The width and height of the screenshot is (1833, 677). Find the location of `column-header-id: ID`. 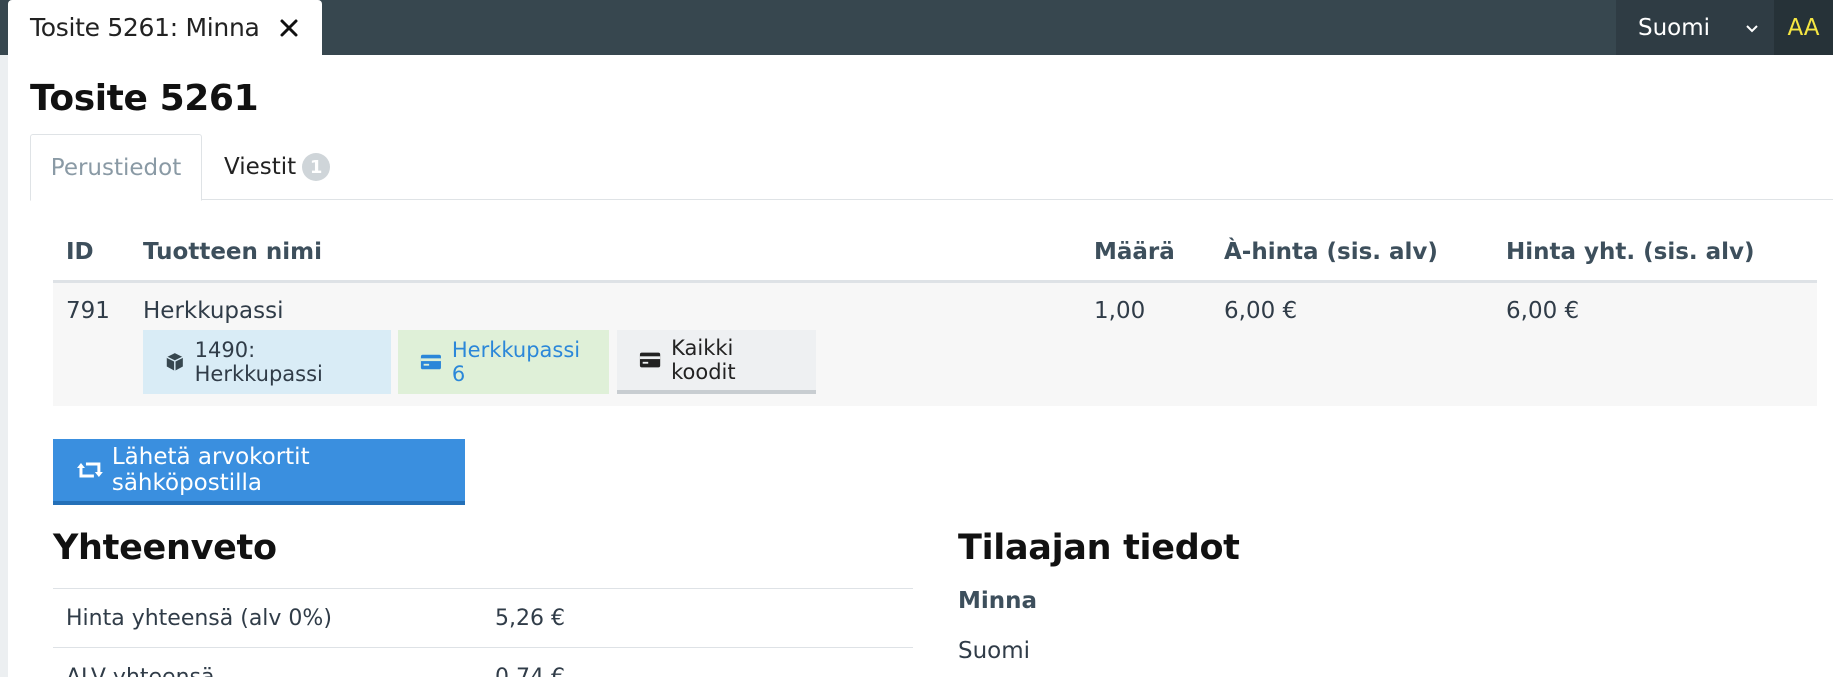

column-header-id: ID is located at coordinates (80, 252).